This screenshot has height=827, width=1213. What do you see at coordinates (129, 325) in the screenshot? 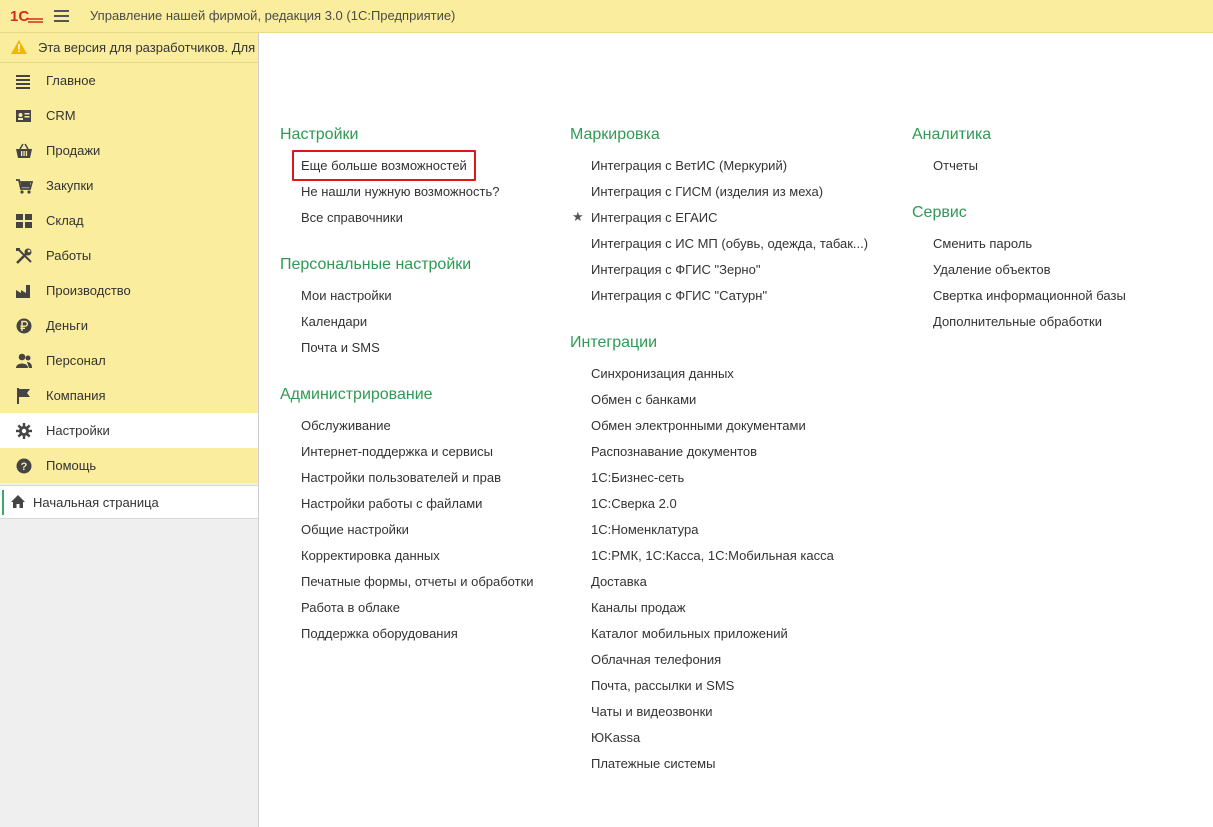
I see `section-money: Деньги` at bounding box center [129, 325].